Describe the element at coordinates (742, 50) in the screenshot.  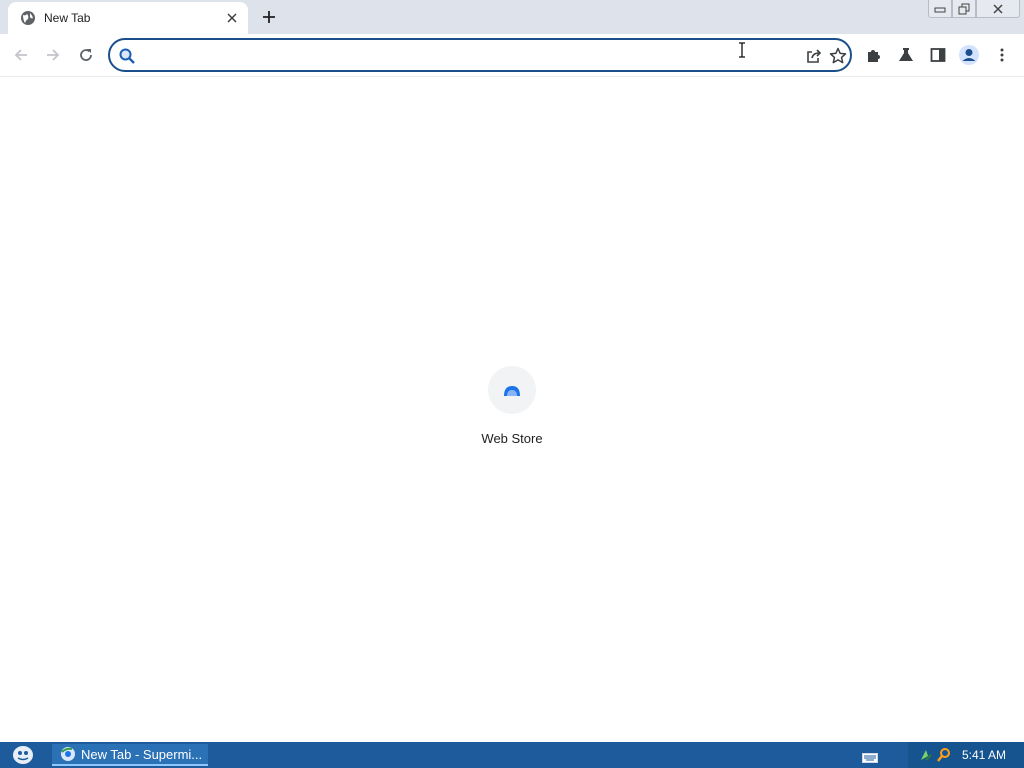
I see `text-cursor-icon` at that location.